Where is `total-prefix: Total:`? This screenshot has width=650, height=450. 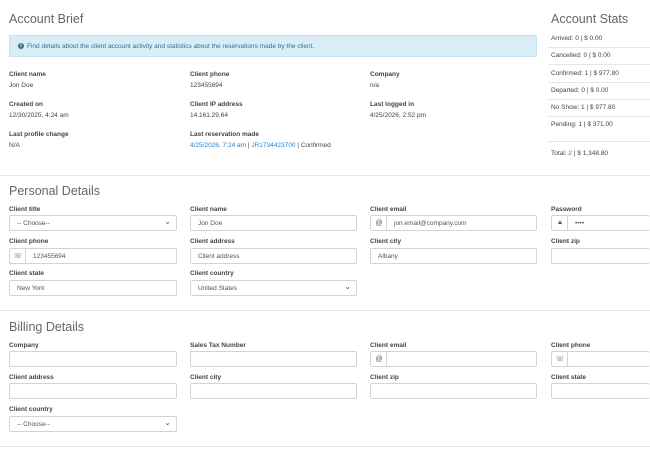
total-prefix: Total: is located at coordinates (560, 153).